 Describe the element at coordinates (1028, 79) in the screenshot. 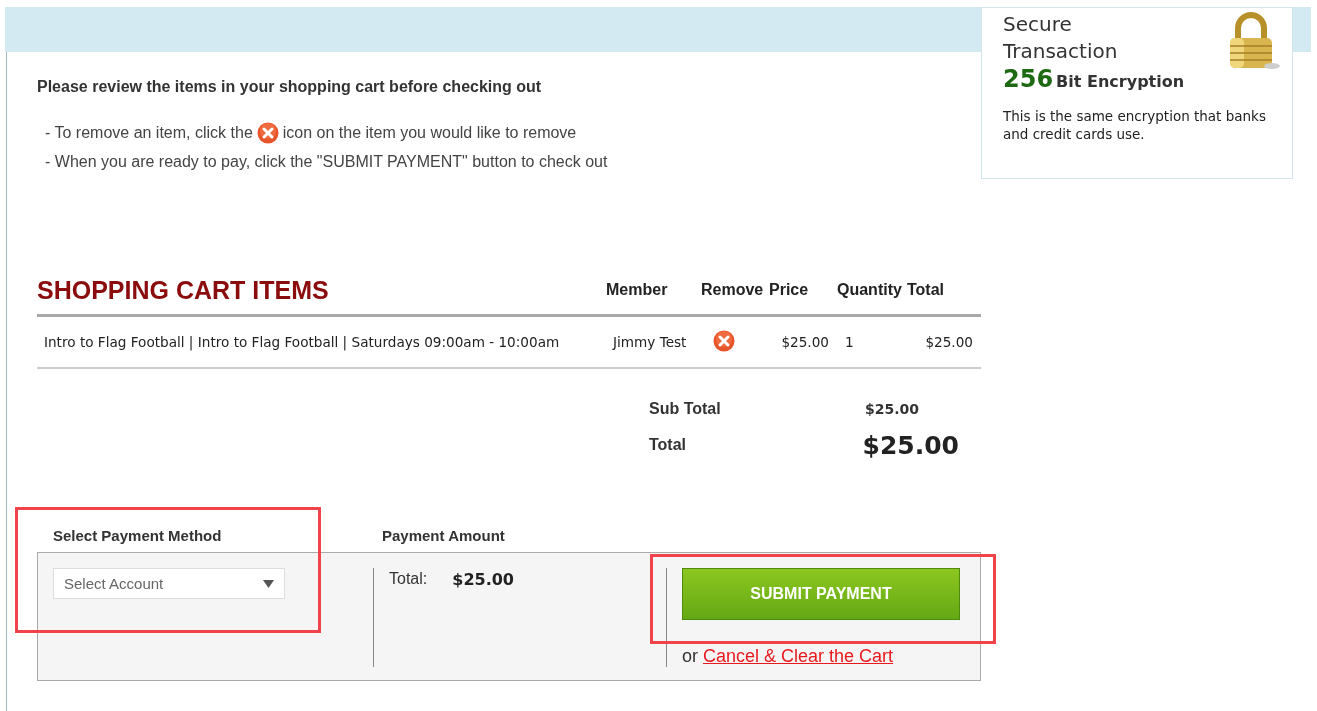

I see `encryption-bits: 256` at that location.